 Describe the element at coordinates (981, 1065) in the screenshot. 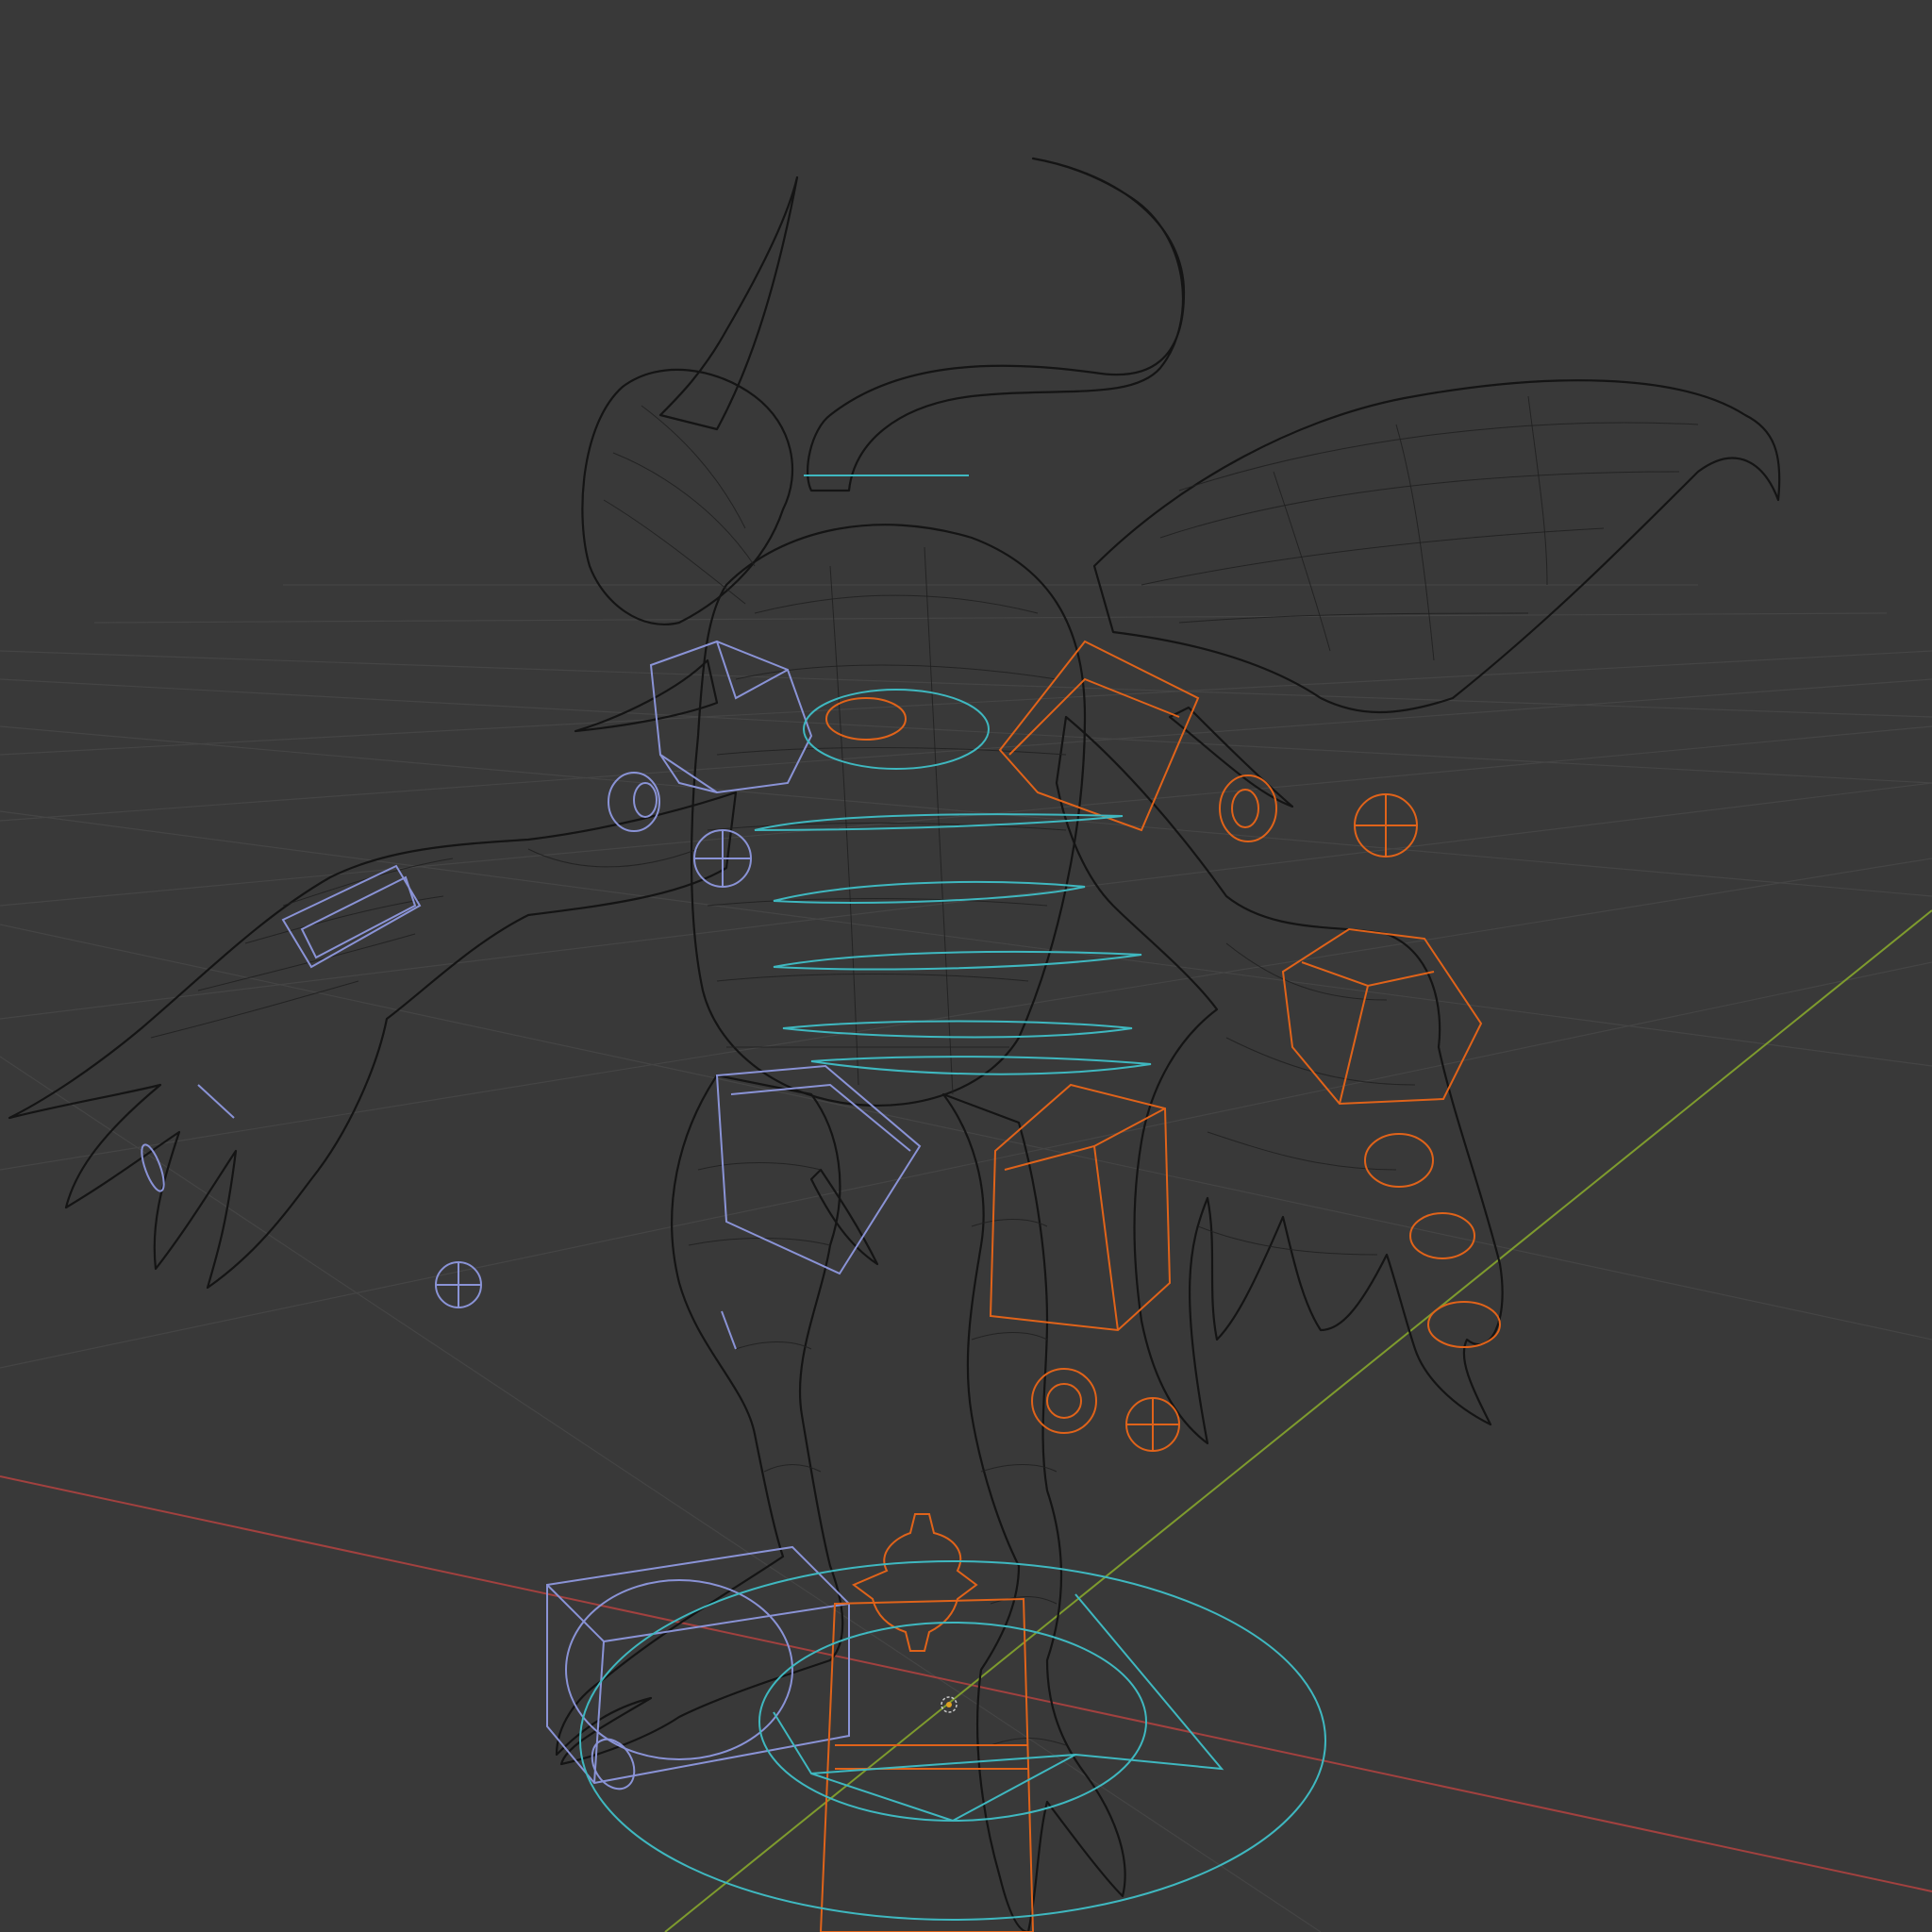

I see `pelvis-control` at that location.